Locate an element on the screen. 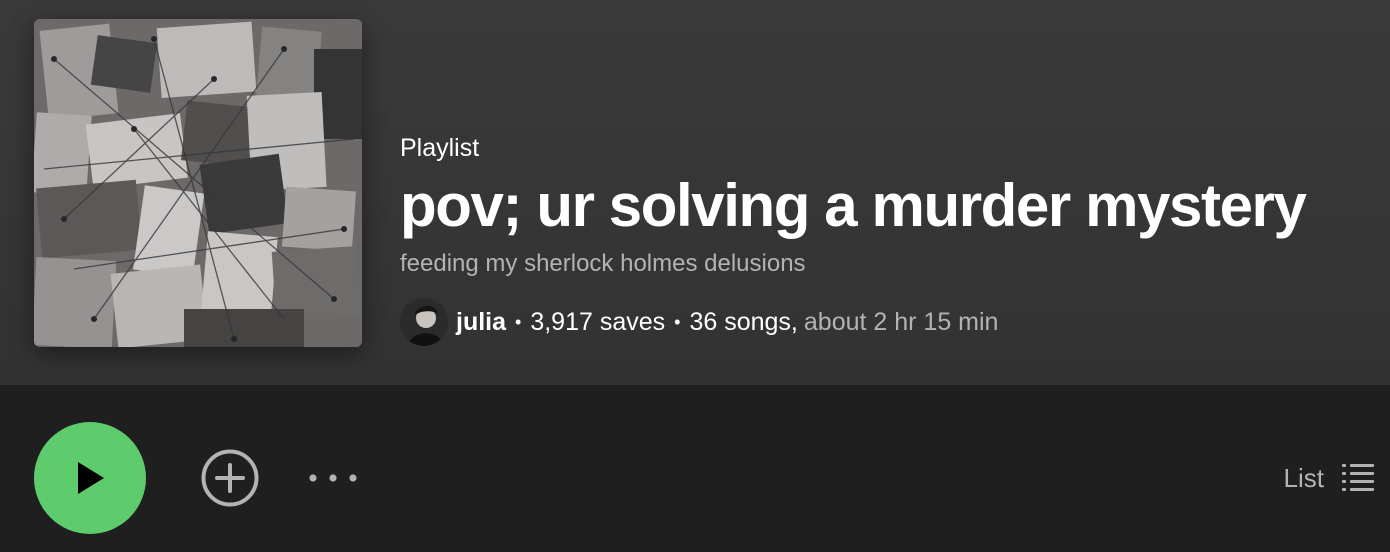 Image resolution: width=1390 pixels, height=552 pixels. view-mode-toggle: List is located at coordinates (1329, 478).